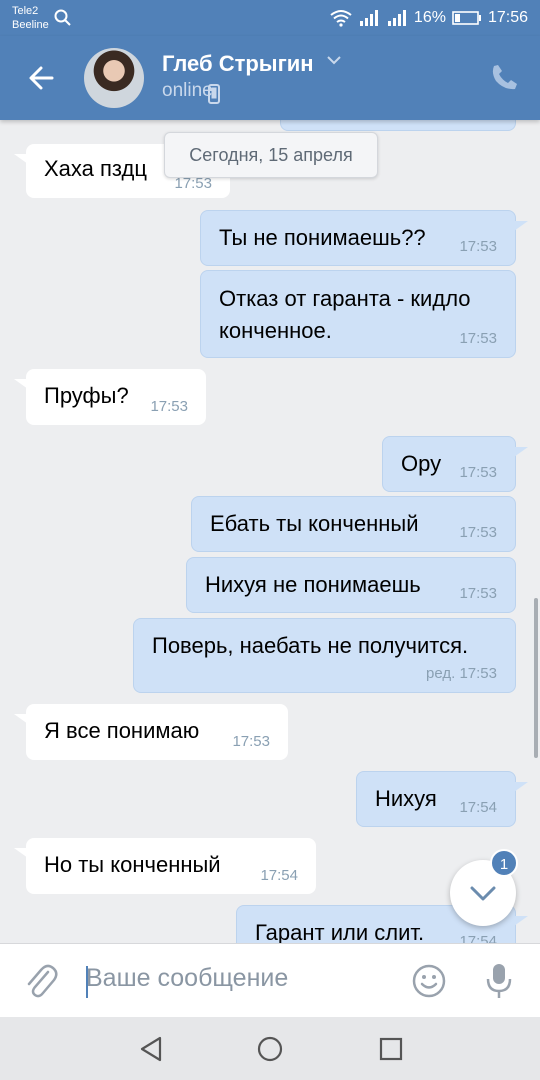 The height and width of the screenshot is (1080, 540). I want to click on presence-status: online, so click(187, 90).